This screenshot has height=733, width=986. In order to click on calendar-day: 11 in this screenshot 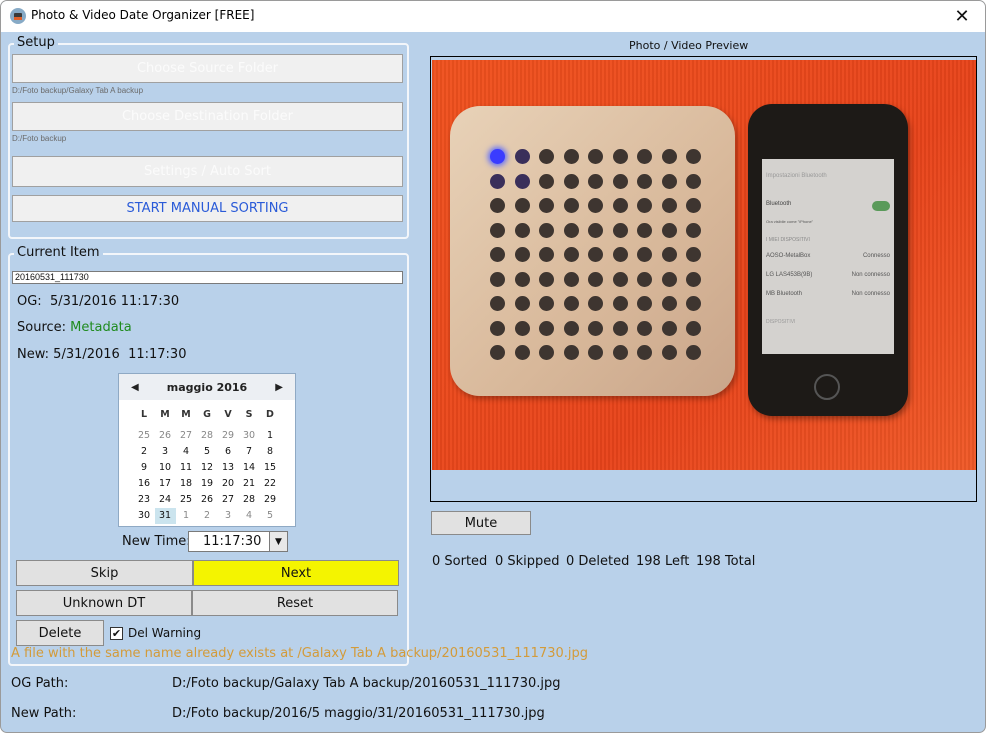, I will do `click(186, 468)`.